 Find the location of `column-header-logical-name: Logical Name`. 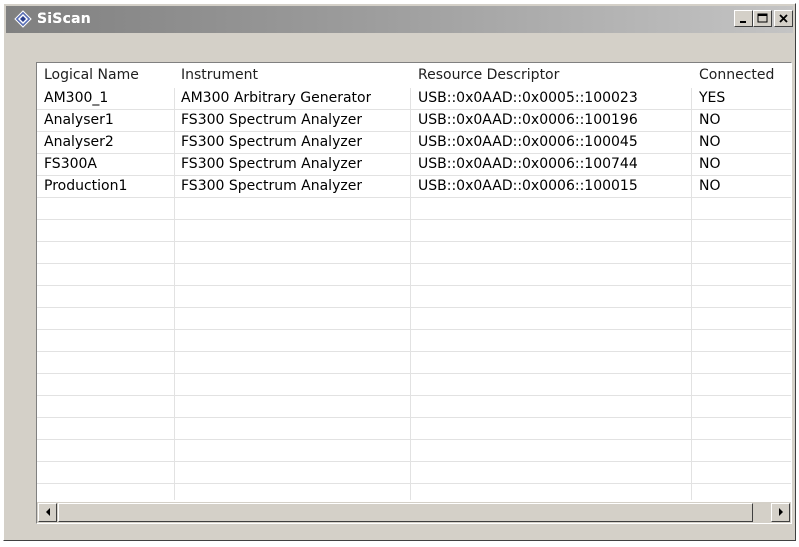

column-header-logical-name: Logical Name is located at coordinates (109, 75).